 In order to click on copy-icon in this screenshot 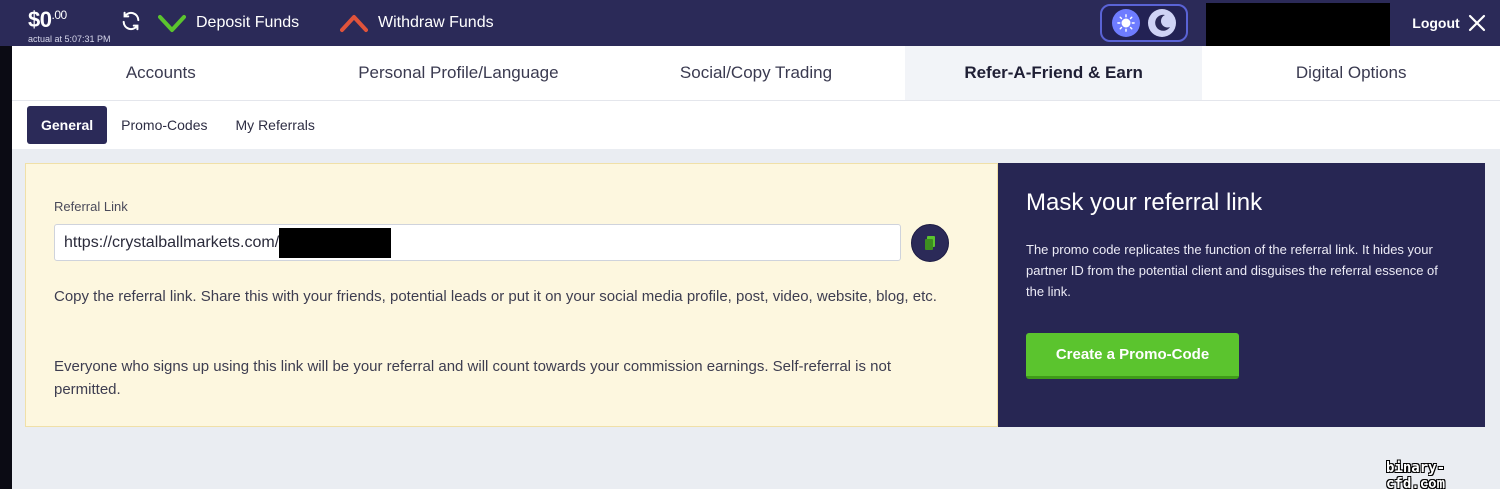, I will do `click(930, 243)`.